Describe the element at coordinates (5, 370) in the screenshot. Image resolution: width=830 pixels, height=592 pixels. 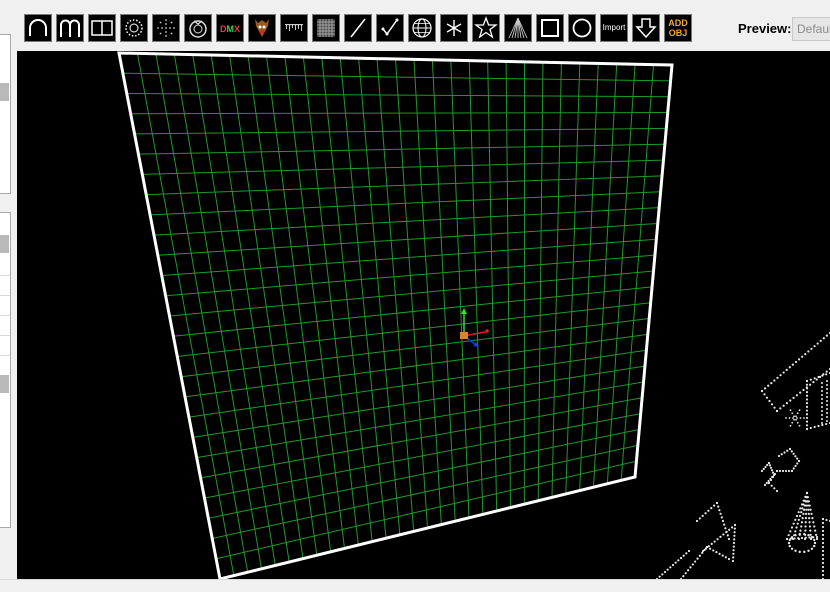
I see `properties-panel` at that location.